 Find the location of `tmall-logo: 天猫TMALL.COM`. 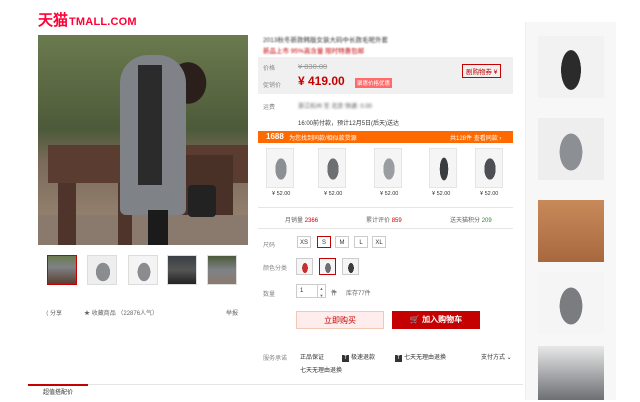

tmall-logo: 天猫TMALL.COM is located at coordinates (87, 19).